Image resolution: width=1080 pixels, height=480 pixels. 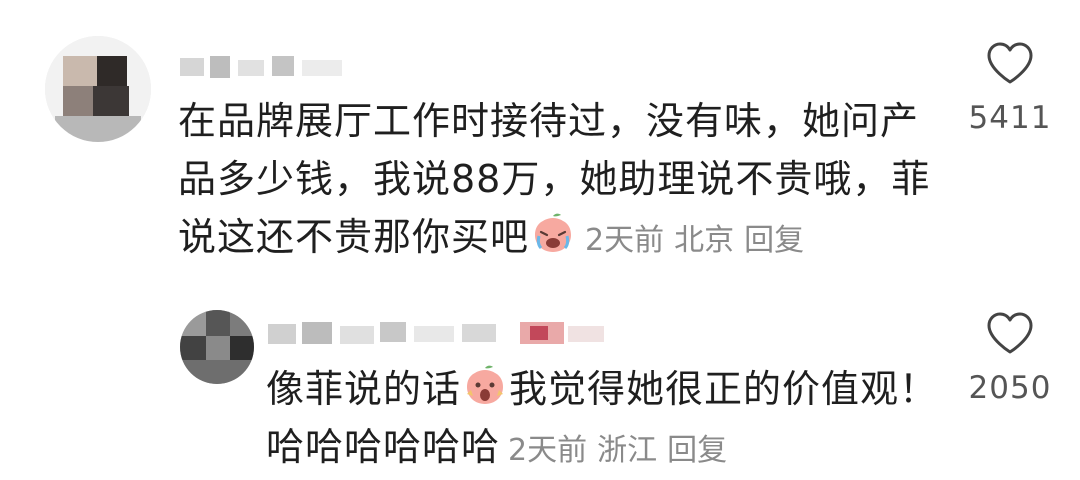 I want to click on comment-meta: 2天前 北京 回复, so click(x=699, y=240).